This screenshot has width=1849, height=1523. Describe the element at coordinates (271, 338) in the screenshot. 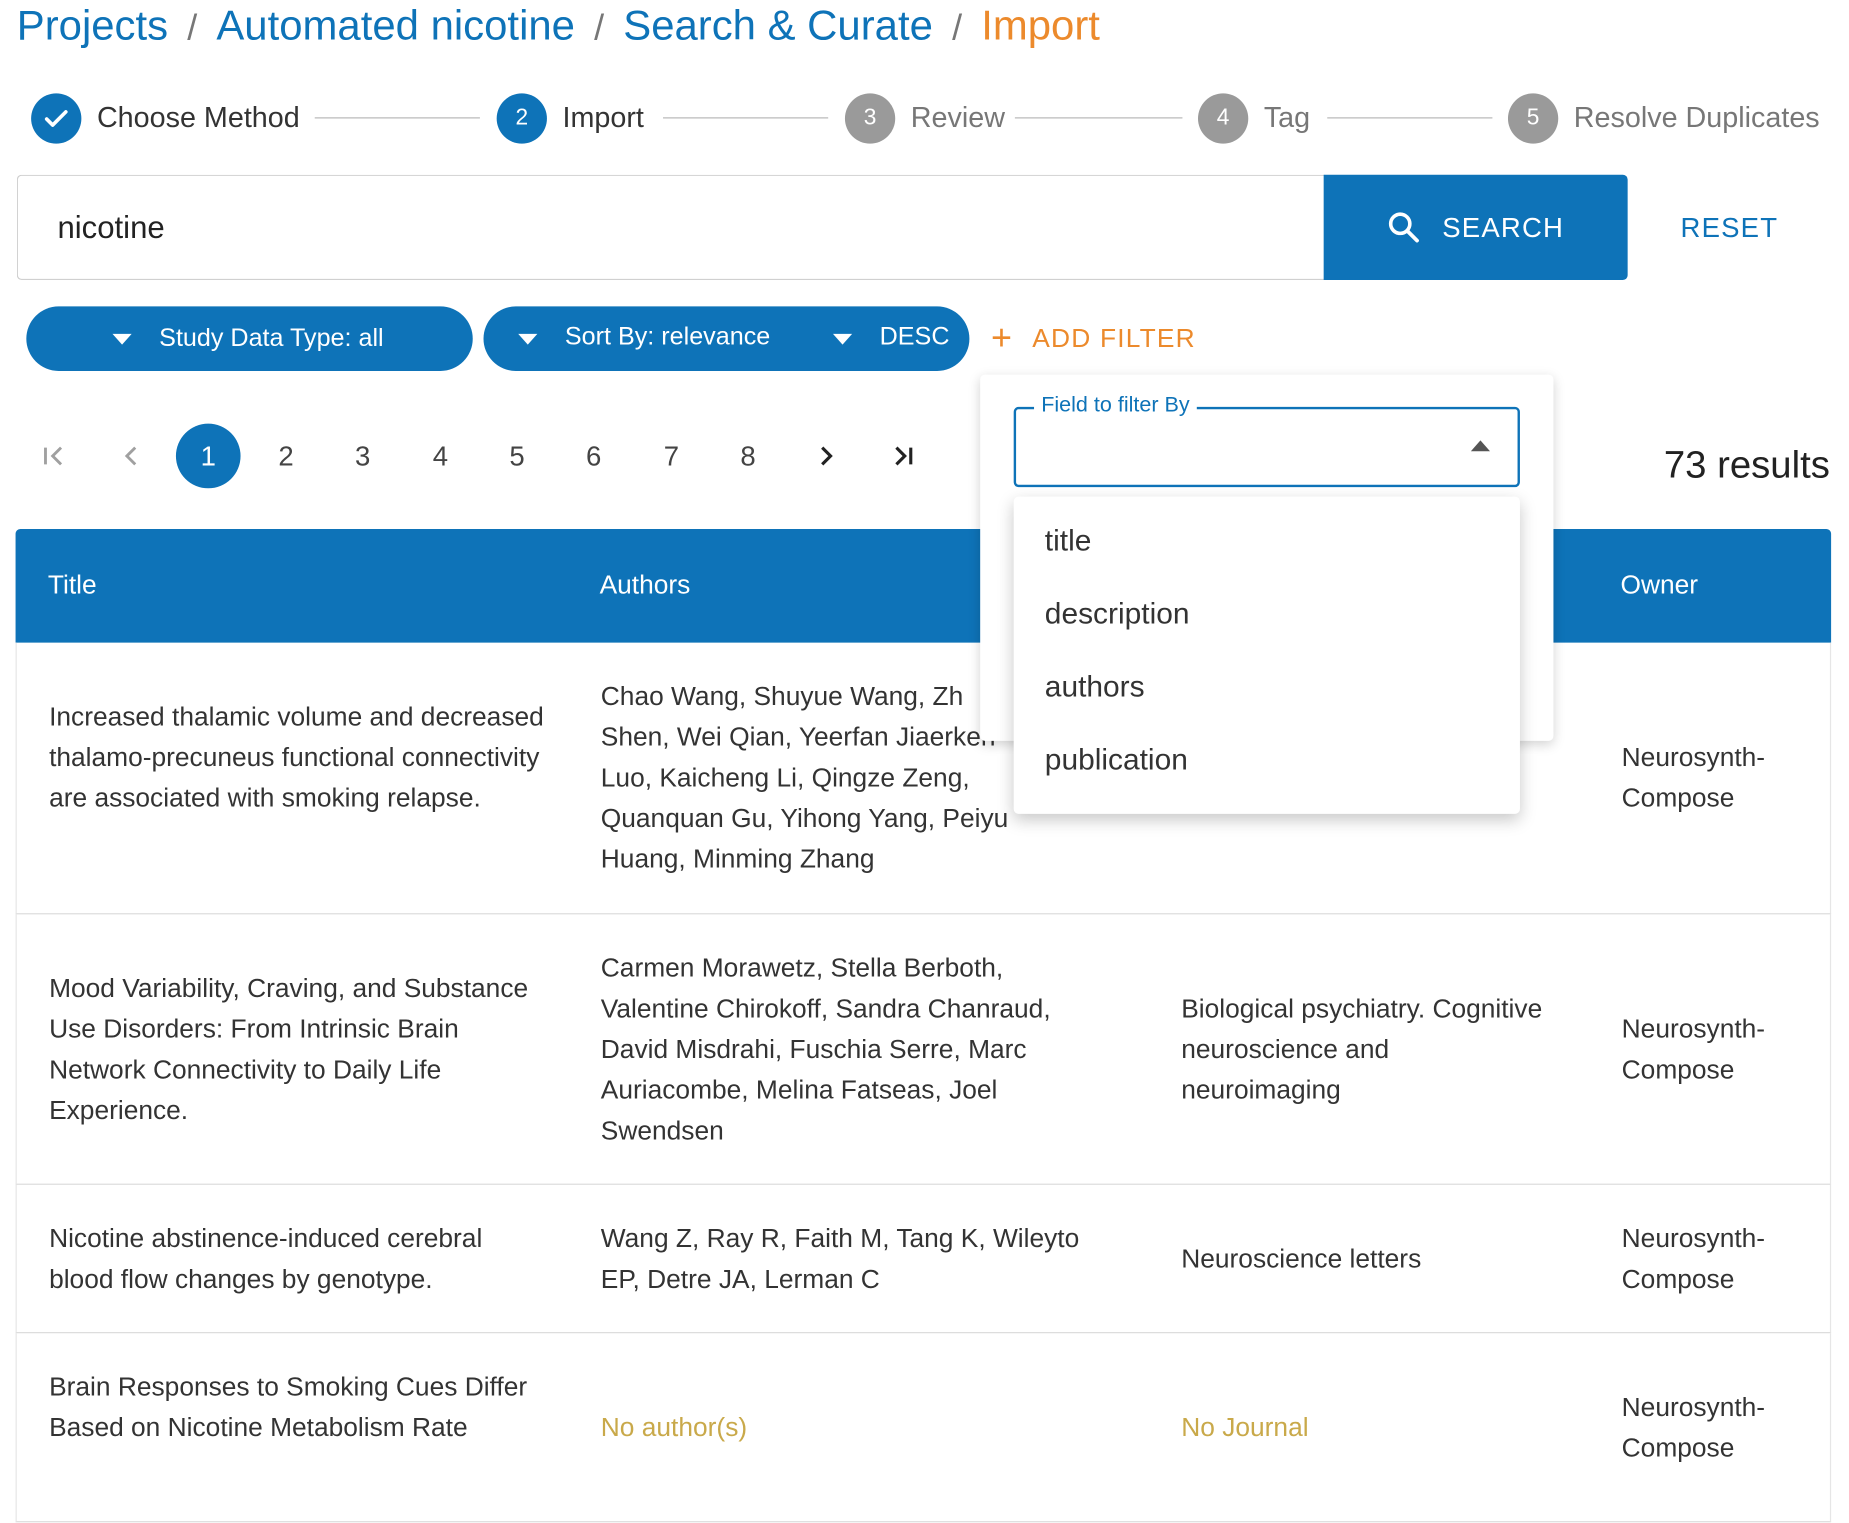

I see `study-data-type-label: Study Data Type: all` at that location.